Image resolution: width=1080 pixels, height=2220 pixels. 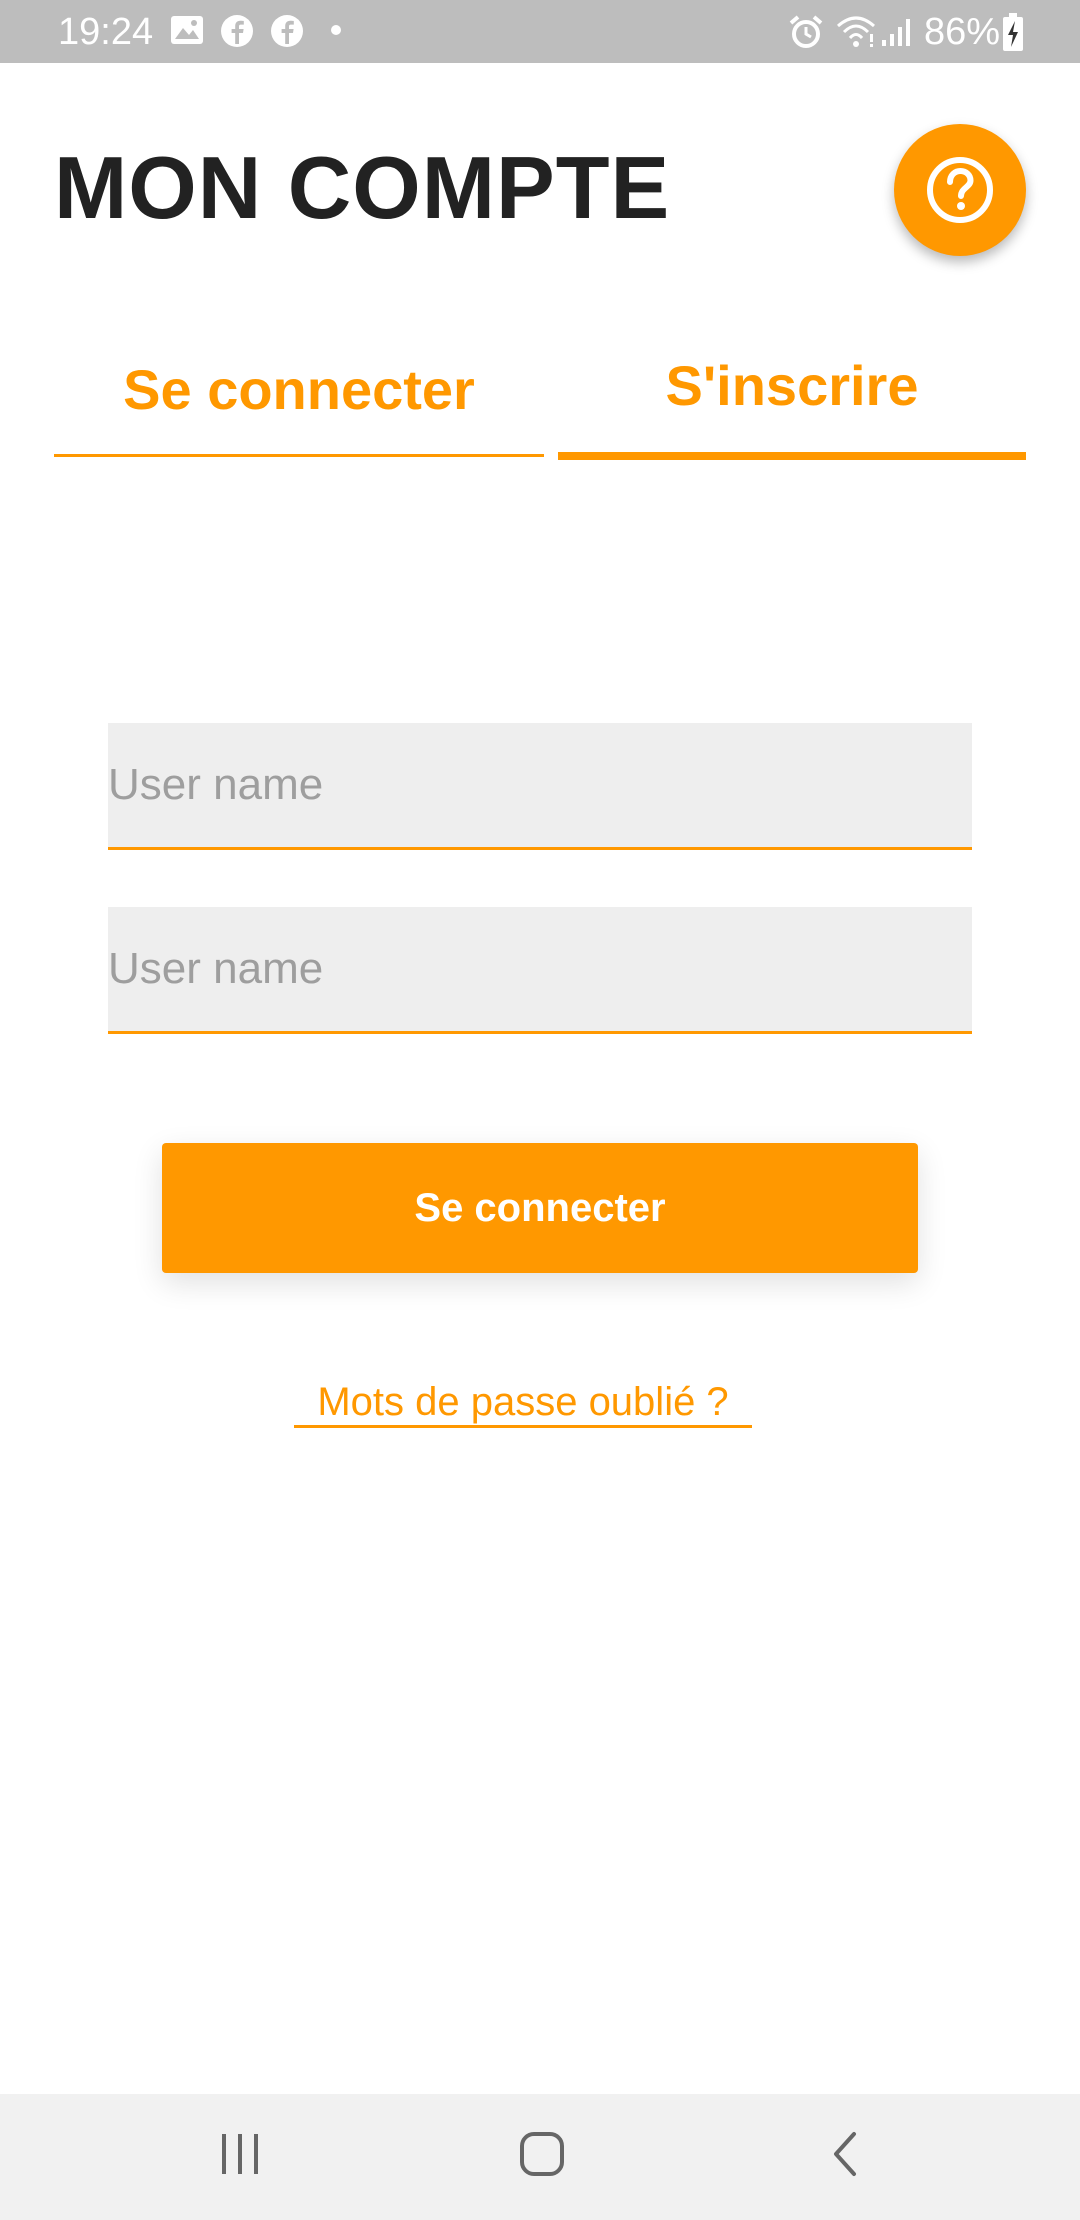 What do you see at coordinates (336, 30) in the screenshot?
I see `dot-icon` at bounding box center [336, 30].